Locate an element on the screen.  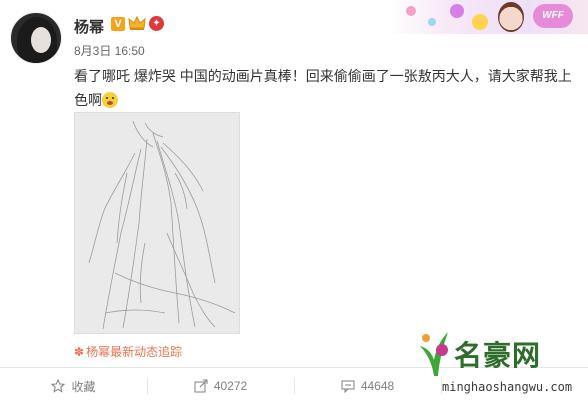
banner-portrait is located at coordinates (511, 17).